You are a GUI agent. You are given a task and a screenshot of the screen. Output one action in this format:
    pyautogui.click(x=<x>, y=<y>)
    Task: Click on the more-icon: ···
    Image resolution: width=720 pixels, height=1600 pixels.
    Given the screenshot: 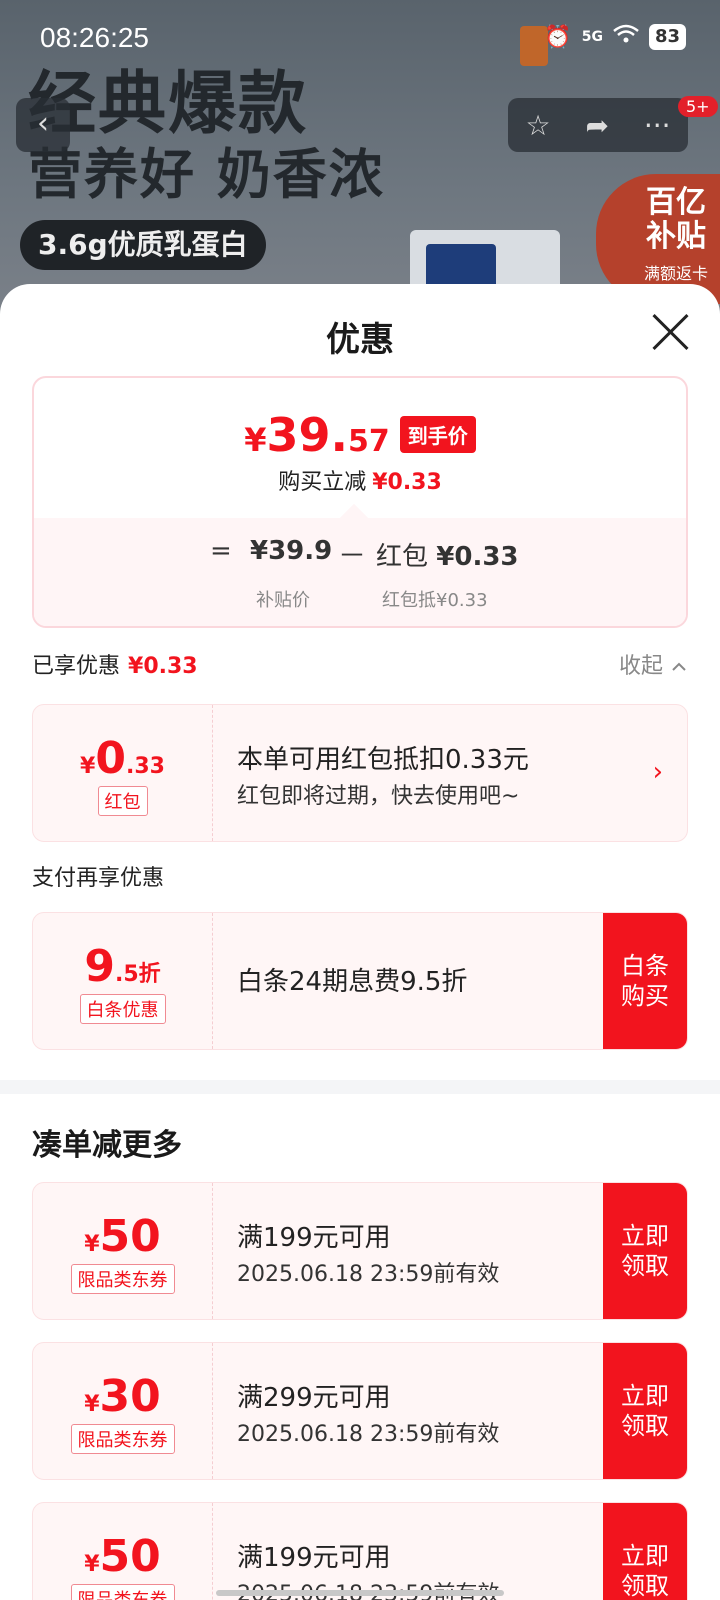 What is the action you would take?
    pyautogui.click(x=657, y=125)
    